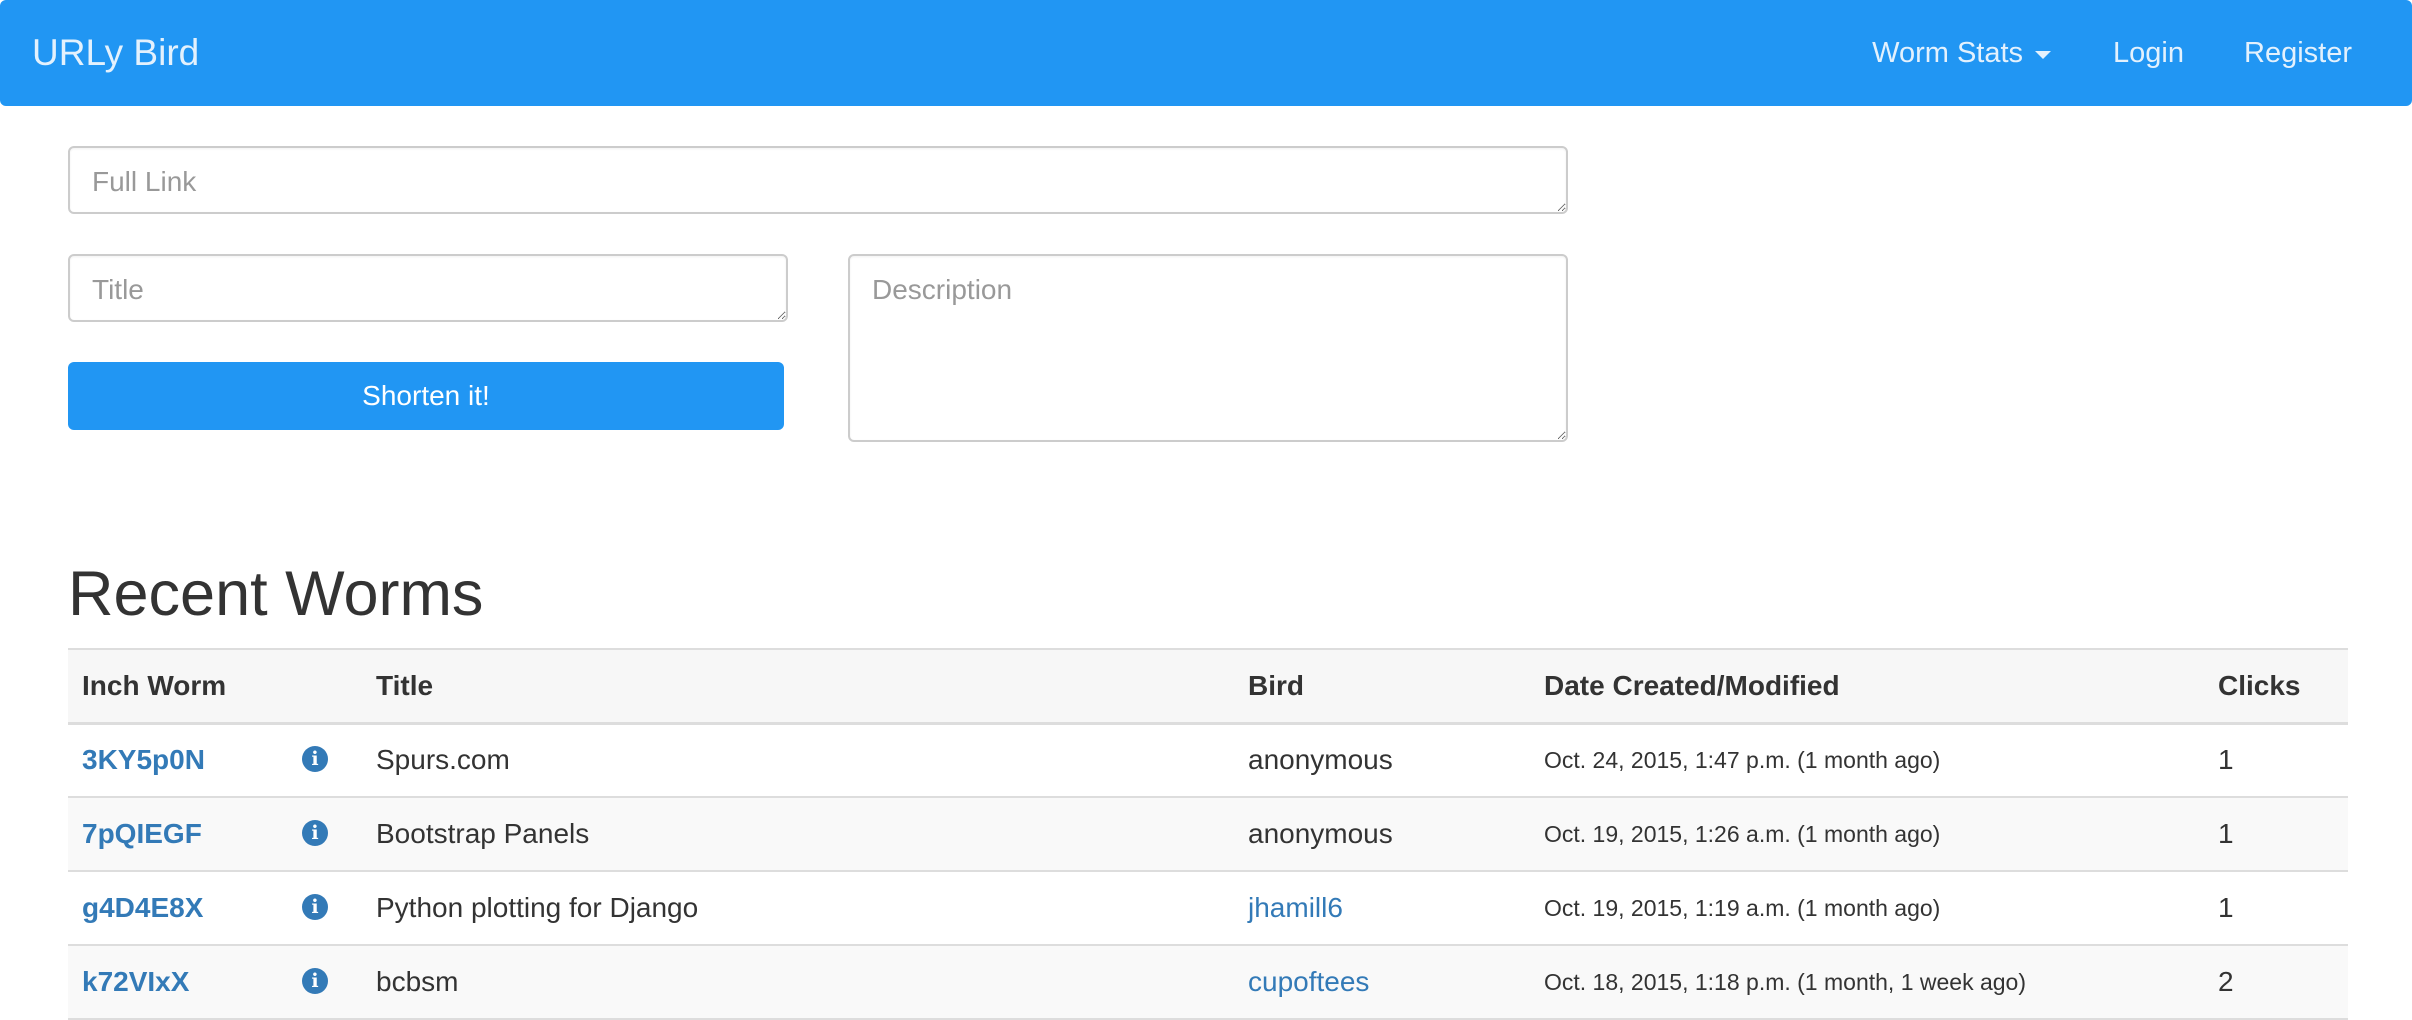 This screenshot has width=2412, height=1020. I want to click on worm-date: Oct. 19, 2015, 1:26 a.m. (1 month ago), so click(1867, 834).